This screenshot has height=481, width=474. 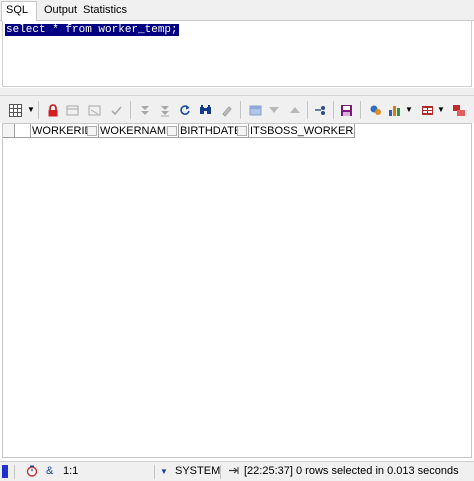 I want to click on export-dropdown-icon: ▼, so click(x=441, y=109).